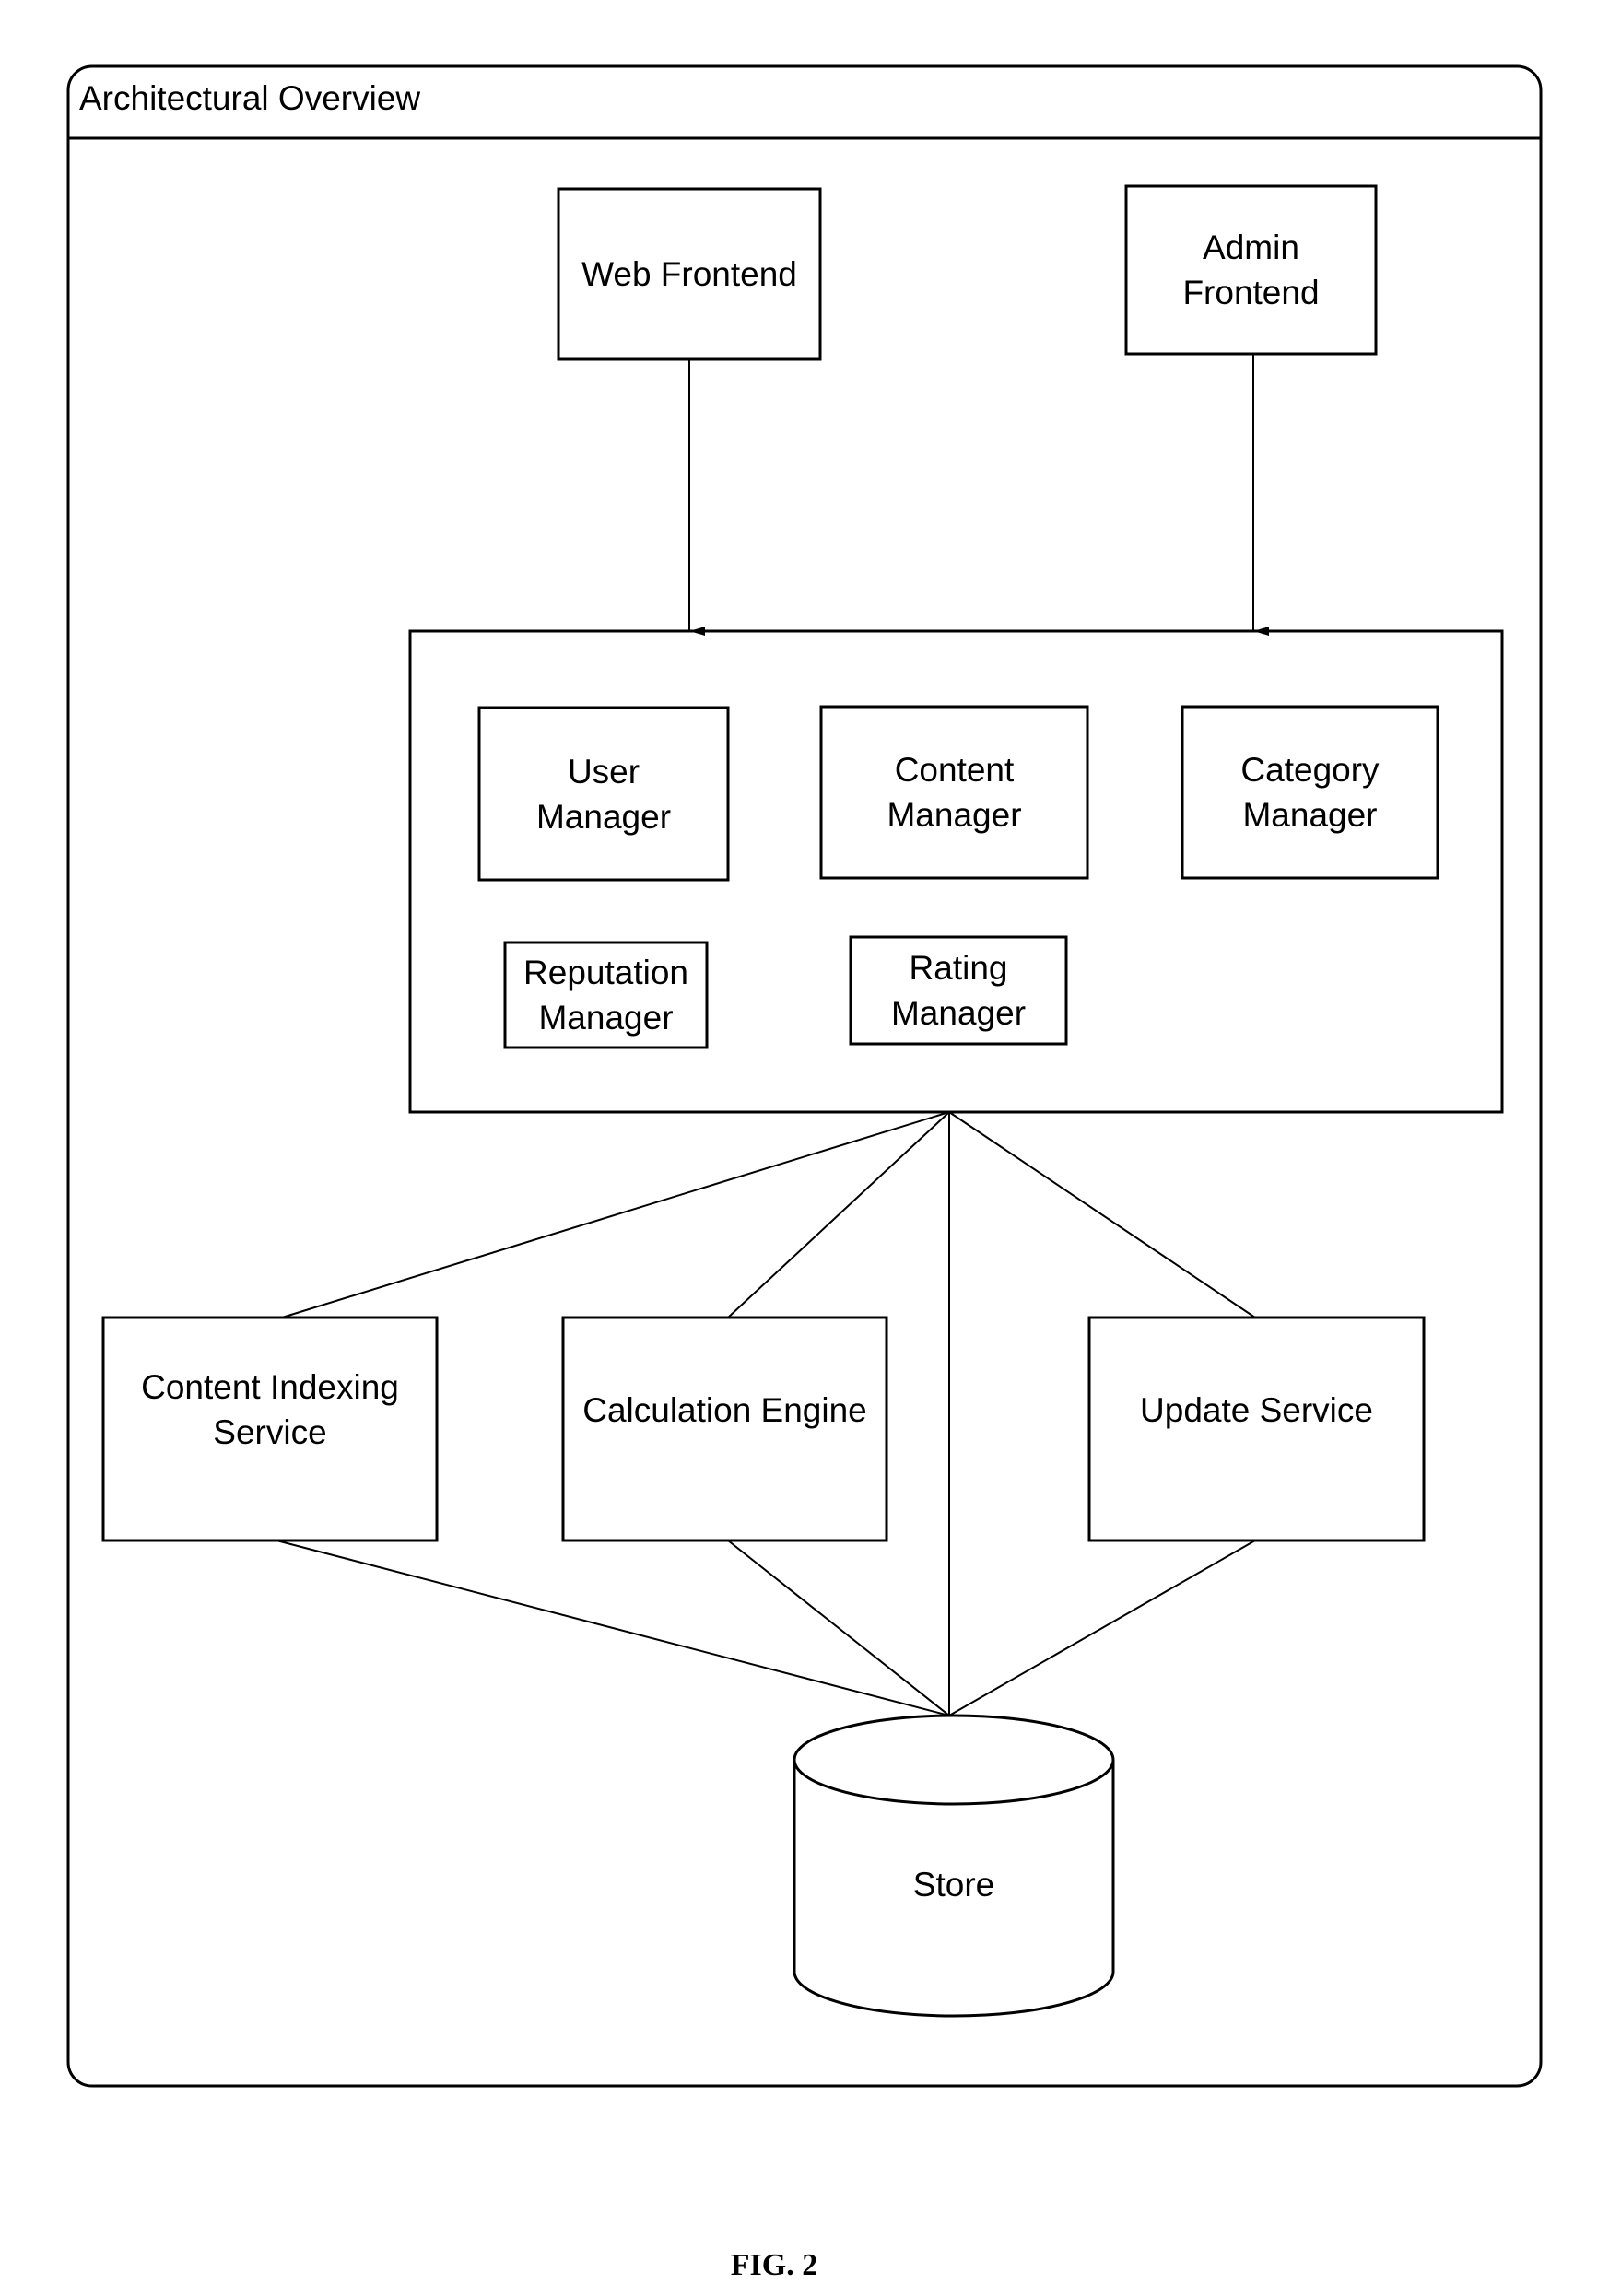 This screenshot has width=1621, height=2296. I want to click on diagram-title: Architectural Overview, so click(250, 98).